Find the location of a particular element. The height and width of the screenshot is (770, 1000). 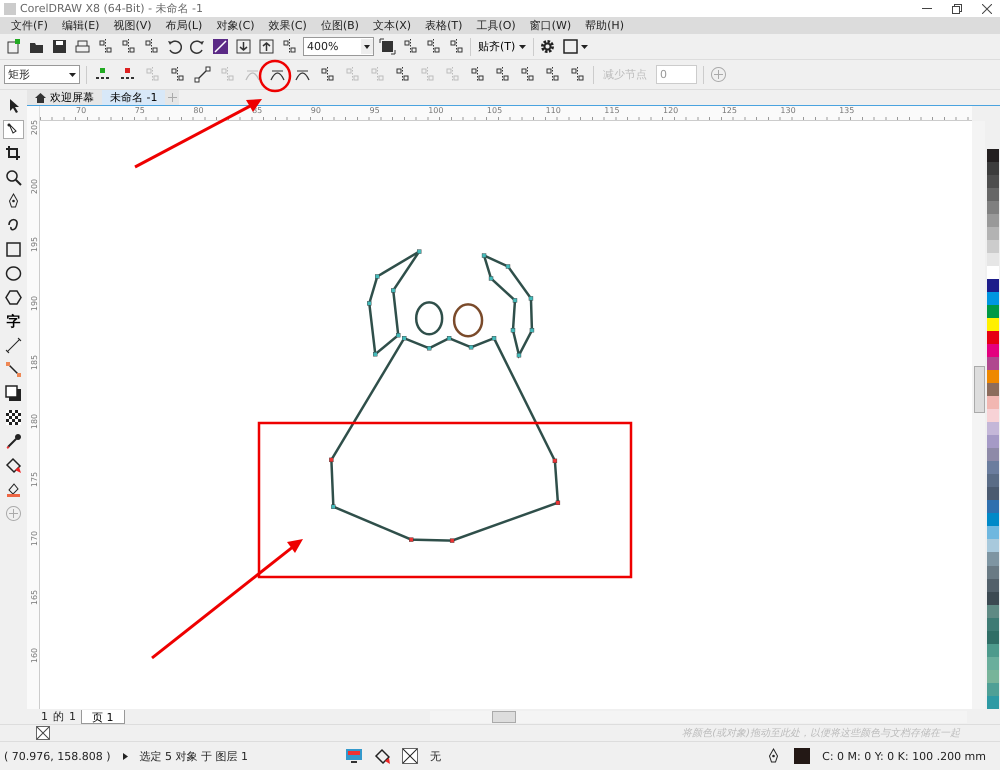

selection-status: 选定 5 对象 于 图层 1 is located at coordinates (194, 756).